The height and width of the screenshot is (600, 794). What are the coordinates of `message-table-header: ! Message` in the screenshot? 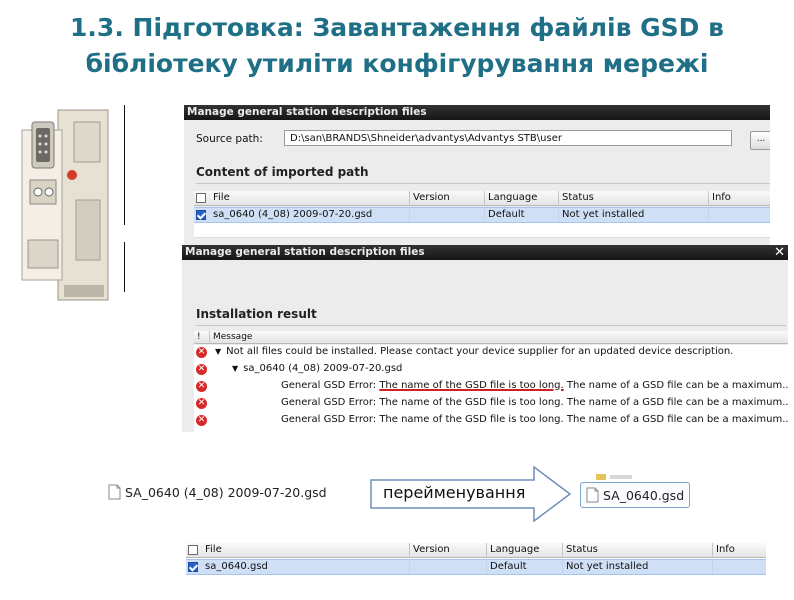 It's located at (491, 337).